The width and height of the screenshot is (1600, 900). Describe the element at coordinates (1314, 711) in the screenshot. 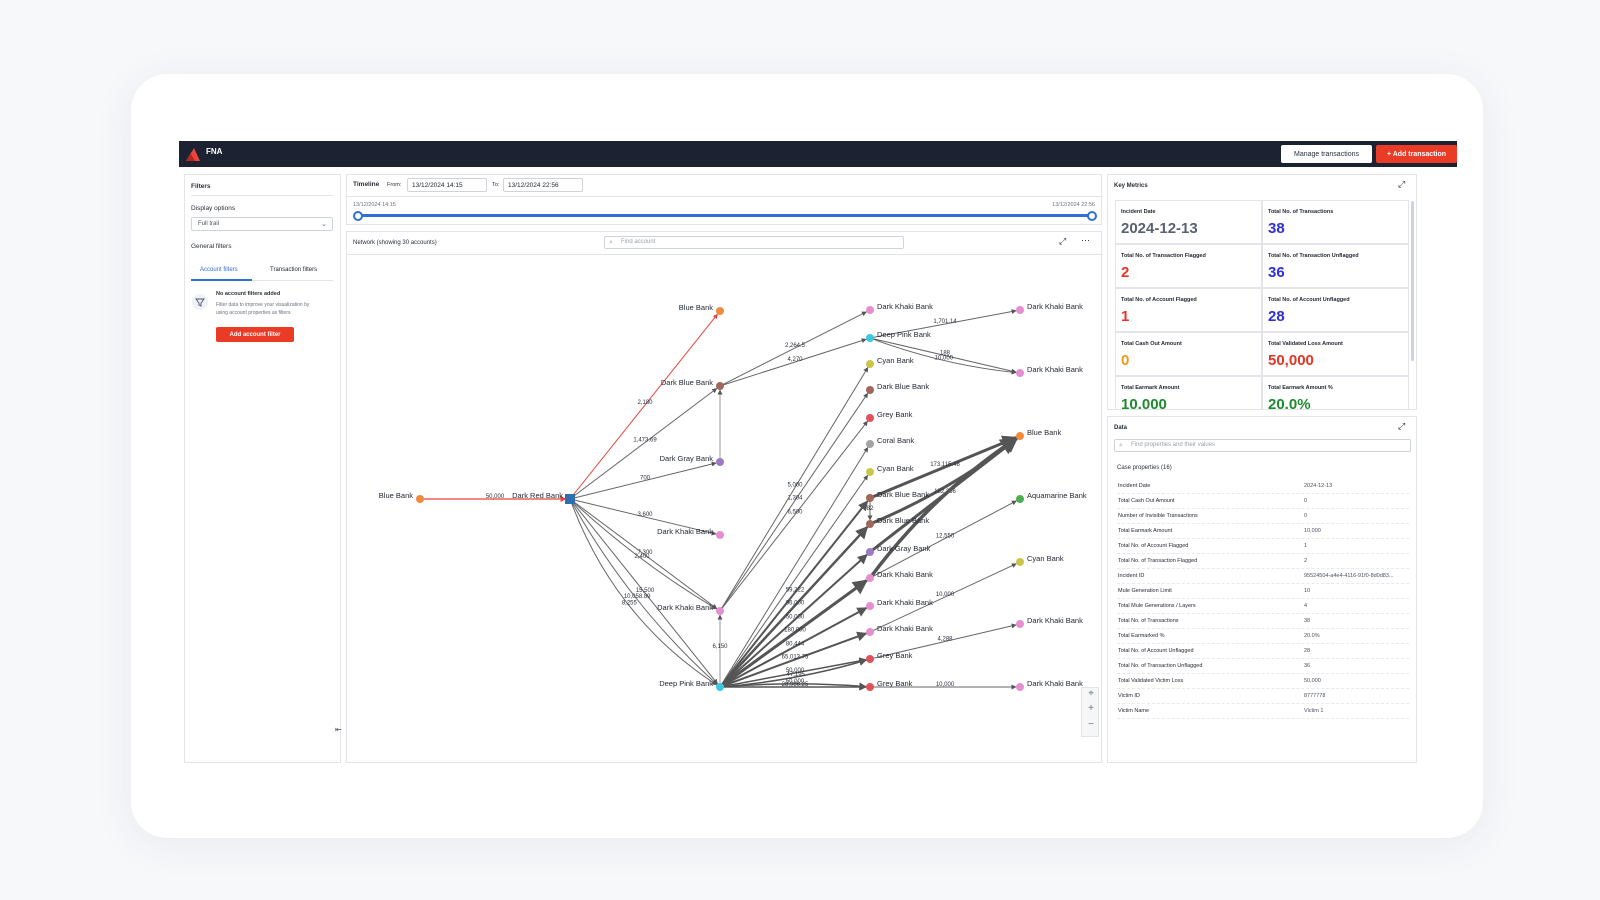

I see `property-value: Victim 1` at that location.